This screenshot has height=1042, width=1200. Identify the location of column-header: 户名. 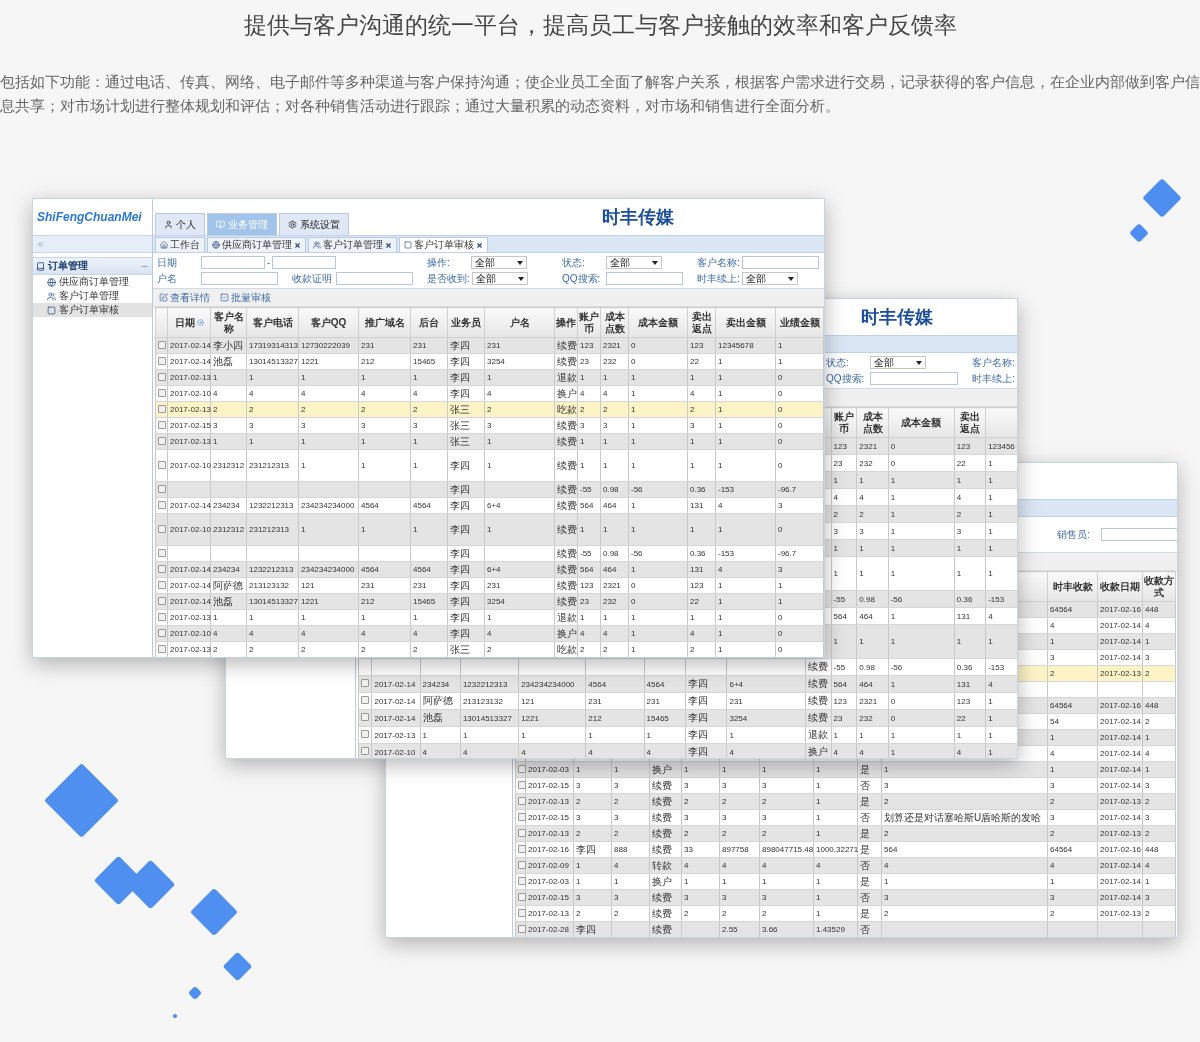
(519, 322).